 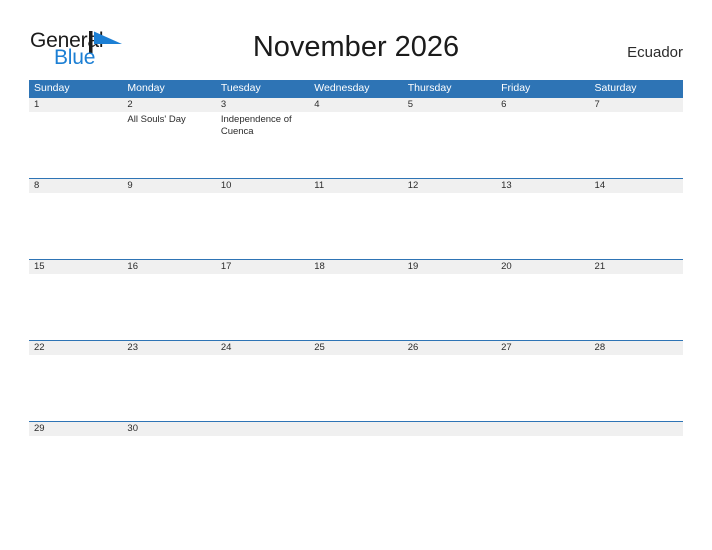 I want to click on day-number: 4, so click(x=355, y=105).